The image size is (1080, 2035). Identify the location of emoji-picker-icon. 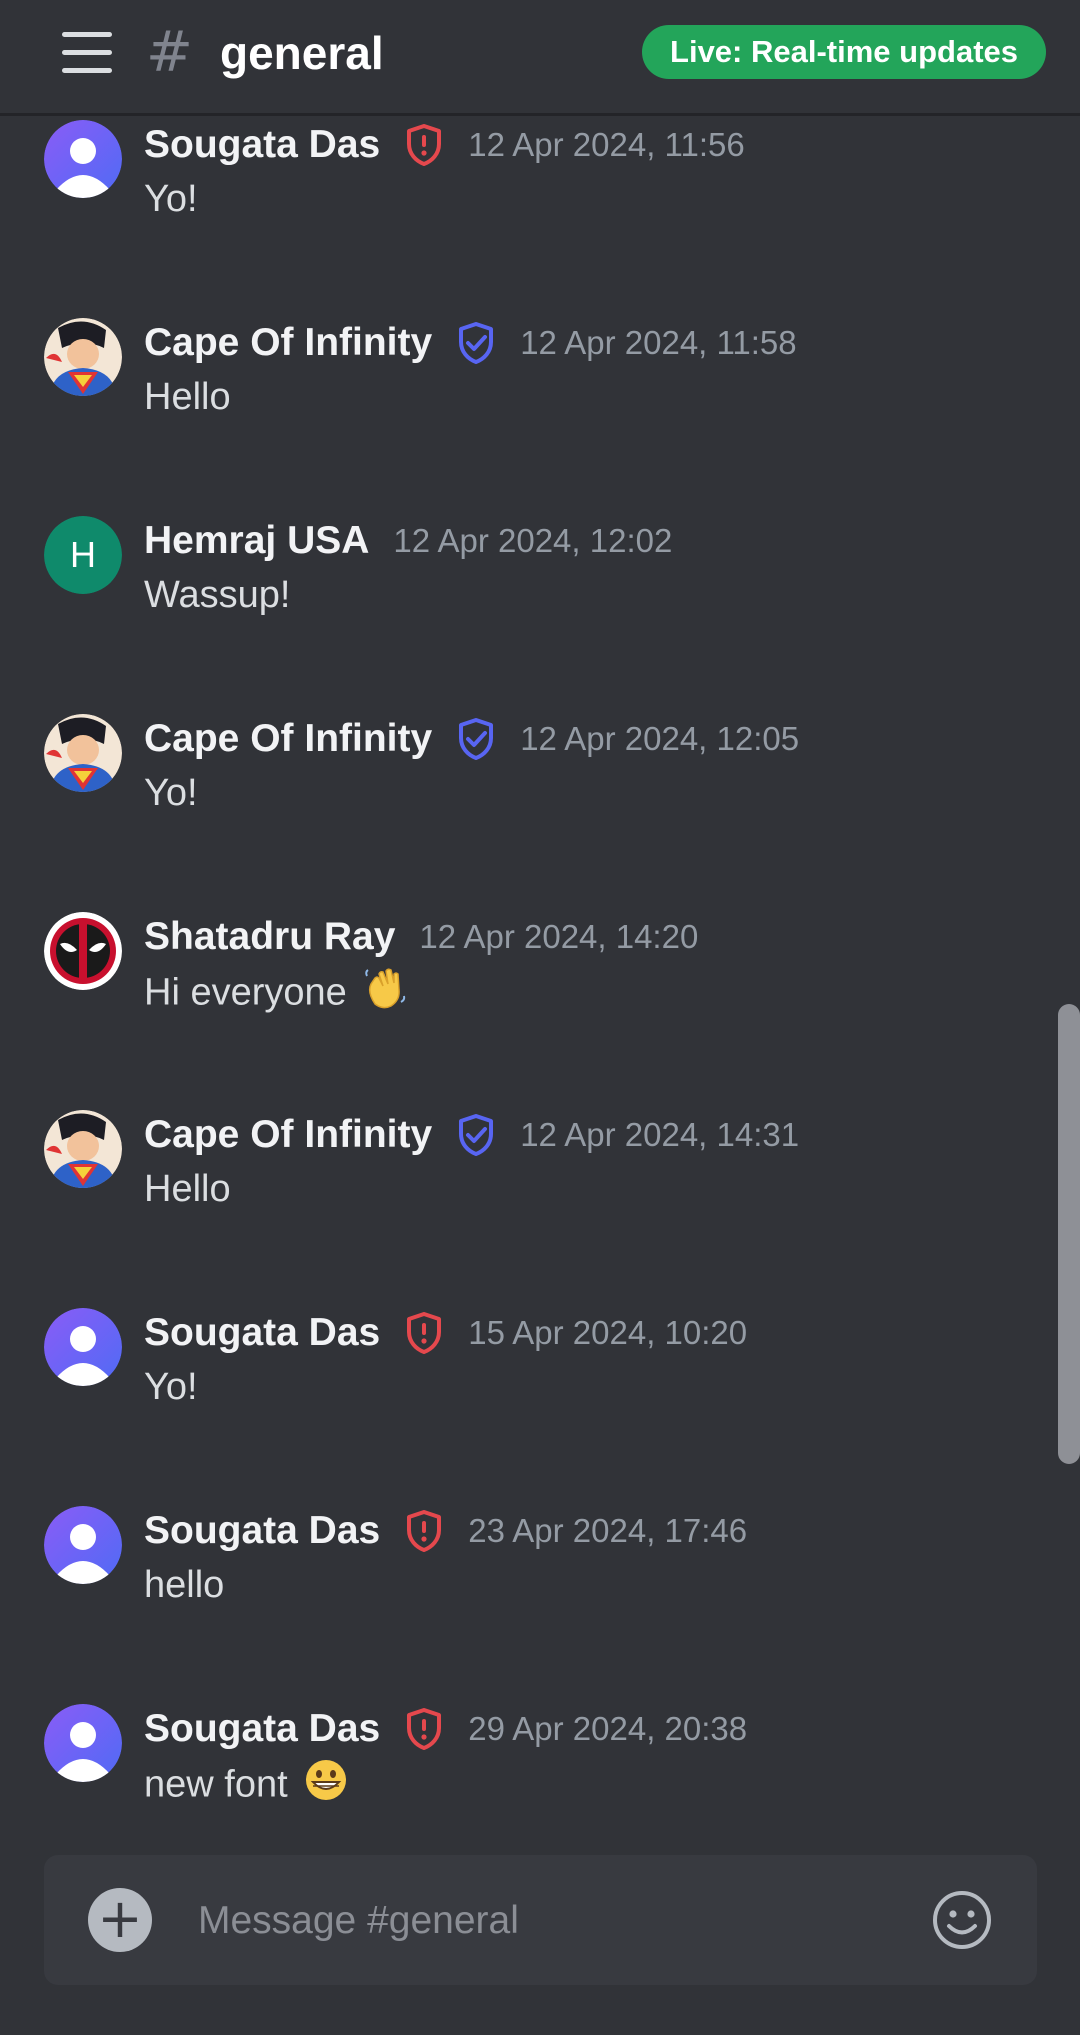
(962, 1920).